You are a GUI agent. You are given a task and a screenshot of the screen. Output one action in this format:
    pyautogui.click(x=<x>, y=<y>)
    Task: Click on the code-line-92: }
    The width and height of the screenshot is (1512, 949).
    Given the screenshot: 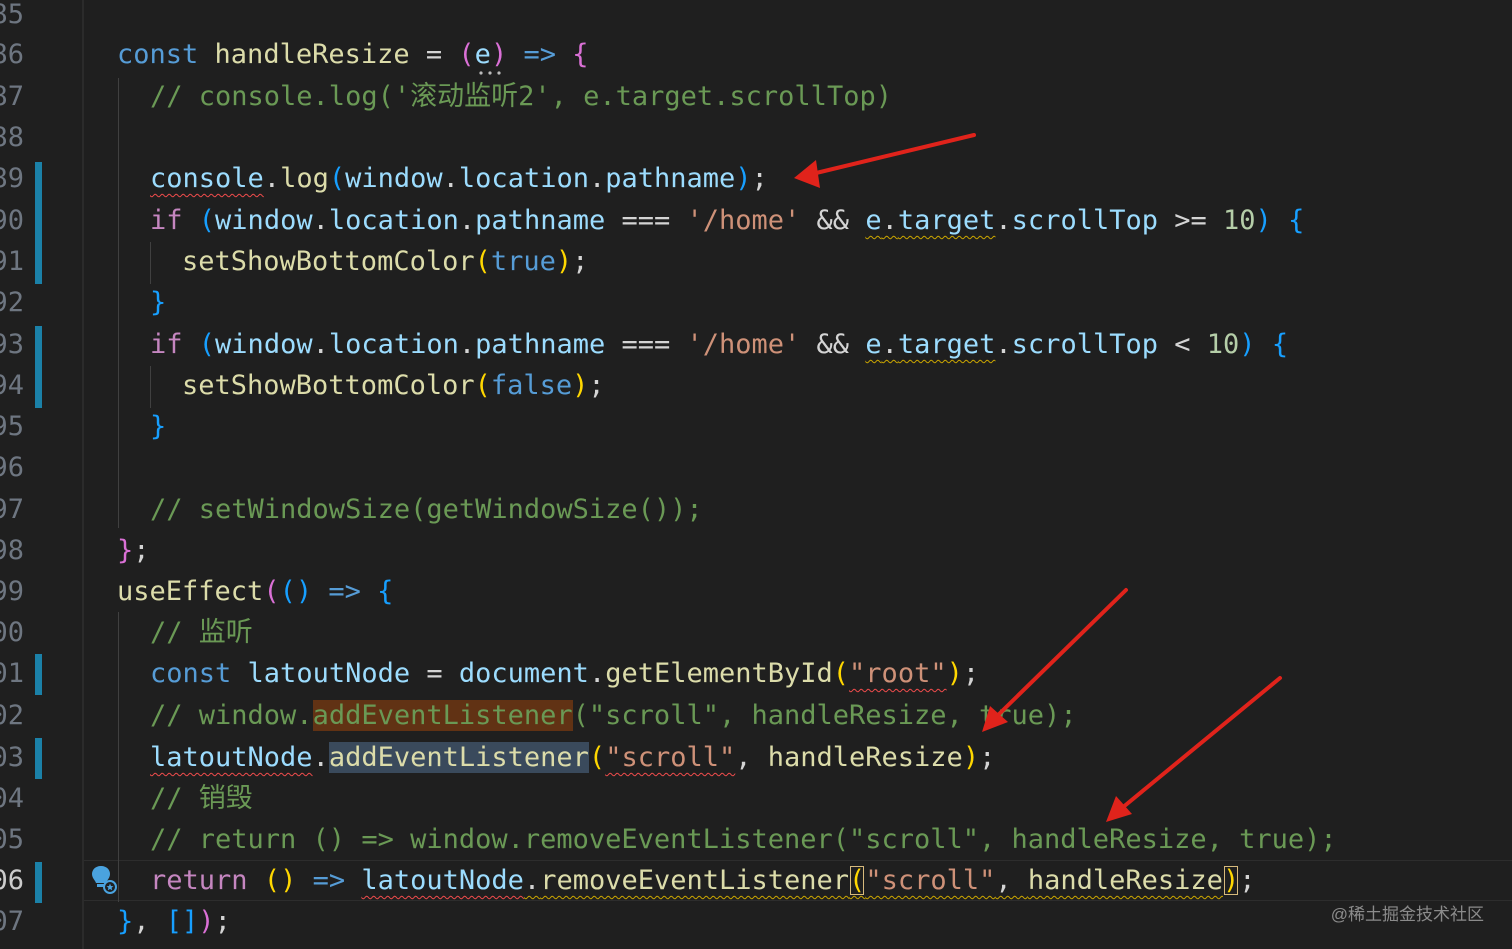 What is the action you would take?
    pyautogui.click(x=158, y=302)
    